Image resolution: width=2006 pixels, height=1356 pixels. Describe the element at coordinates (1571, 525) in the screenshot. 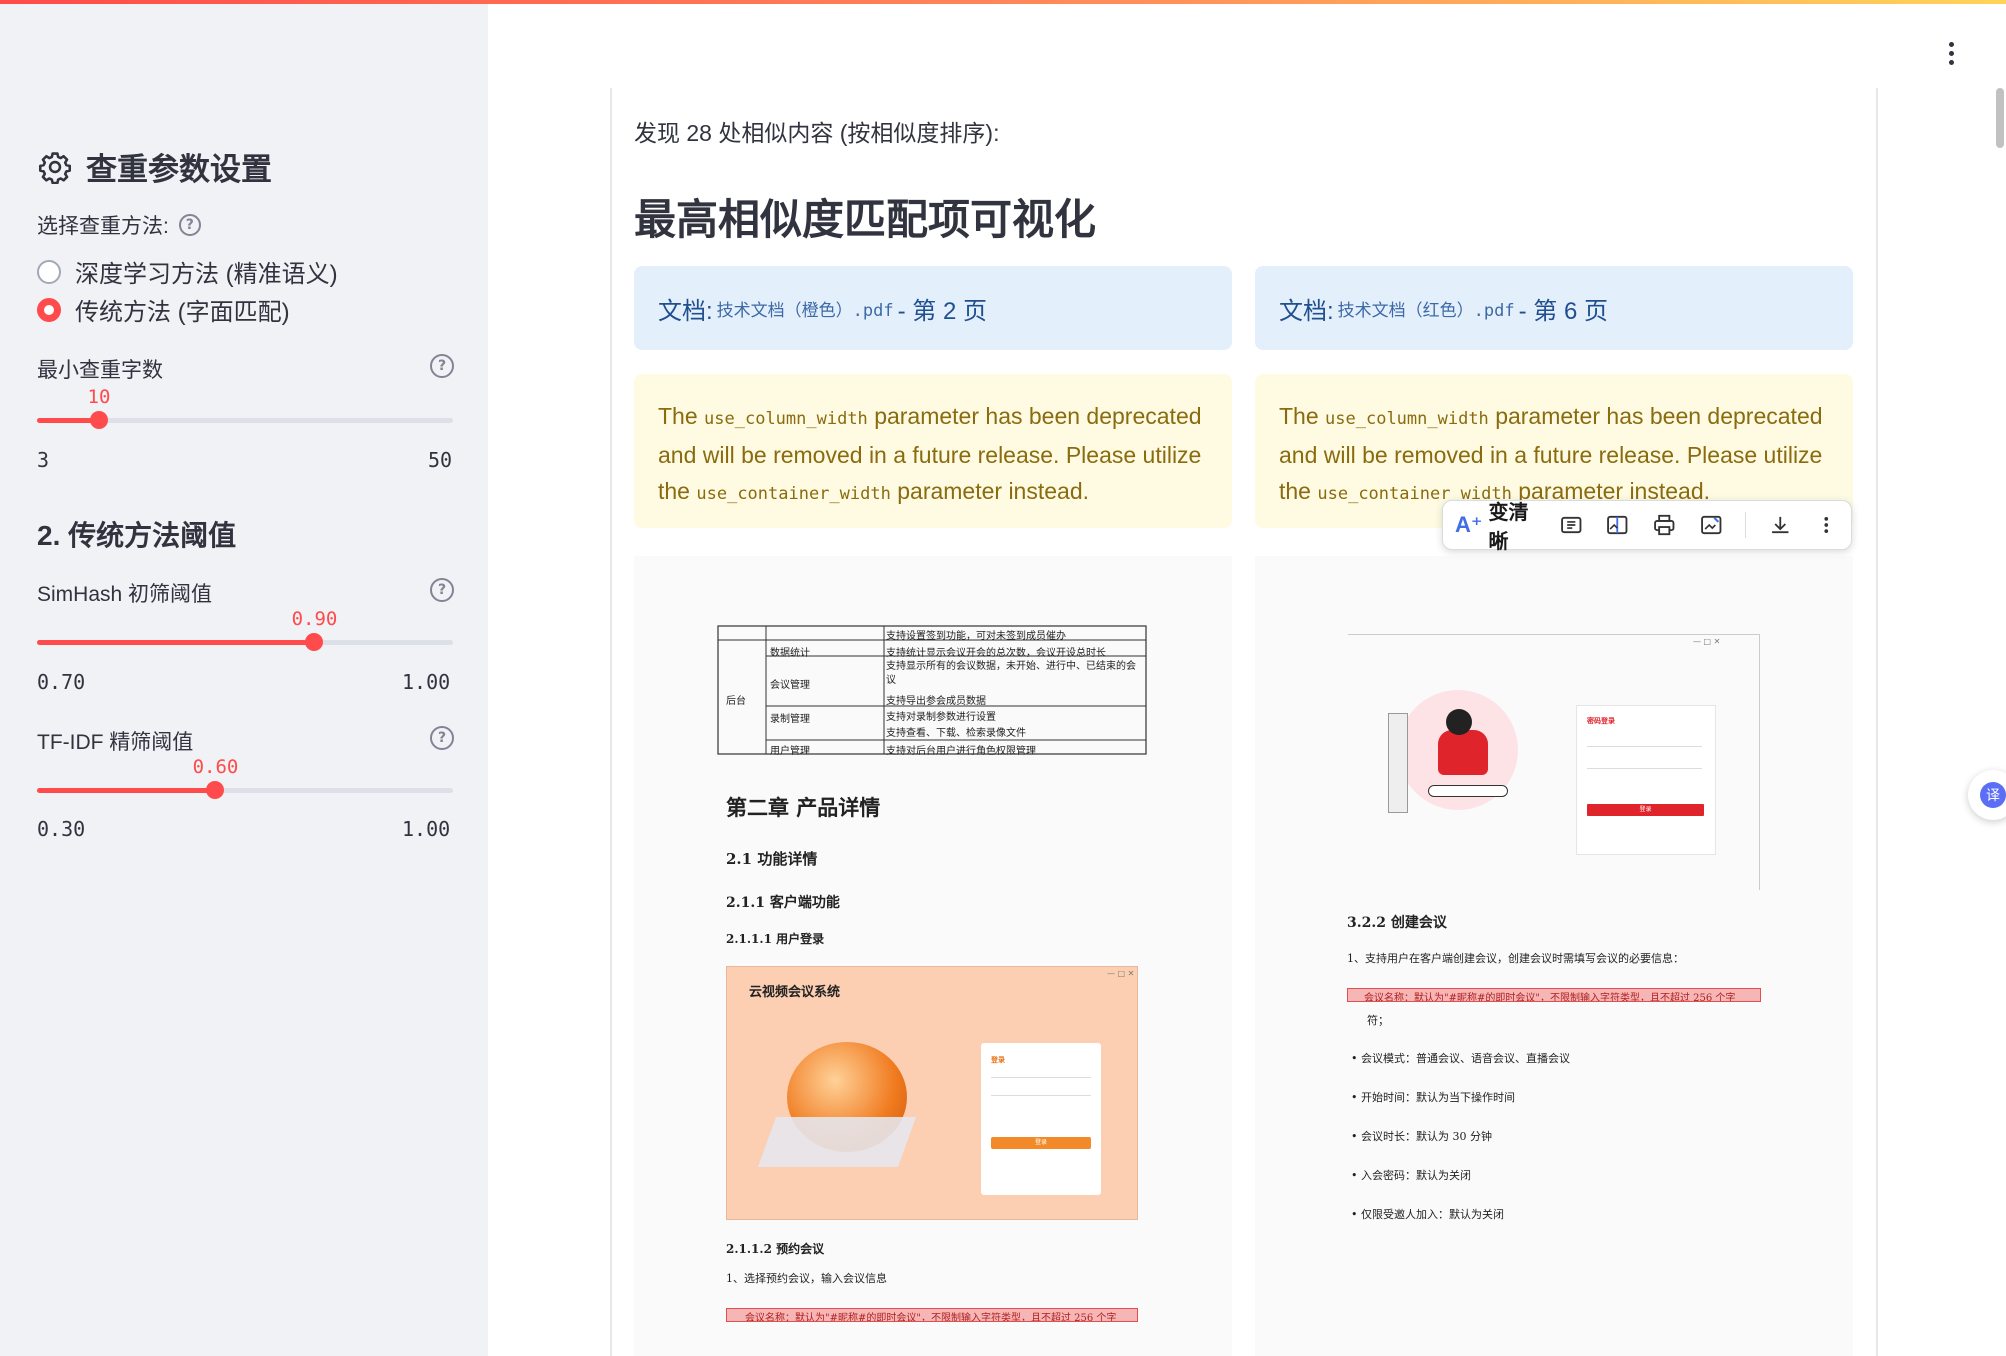

I see `ocr-icon` at that location.